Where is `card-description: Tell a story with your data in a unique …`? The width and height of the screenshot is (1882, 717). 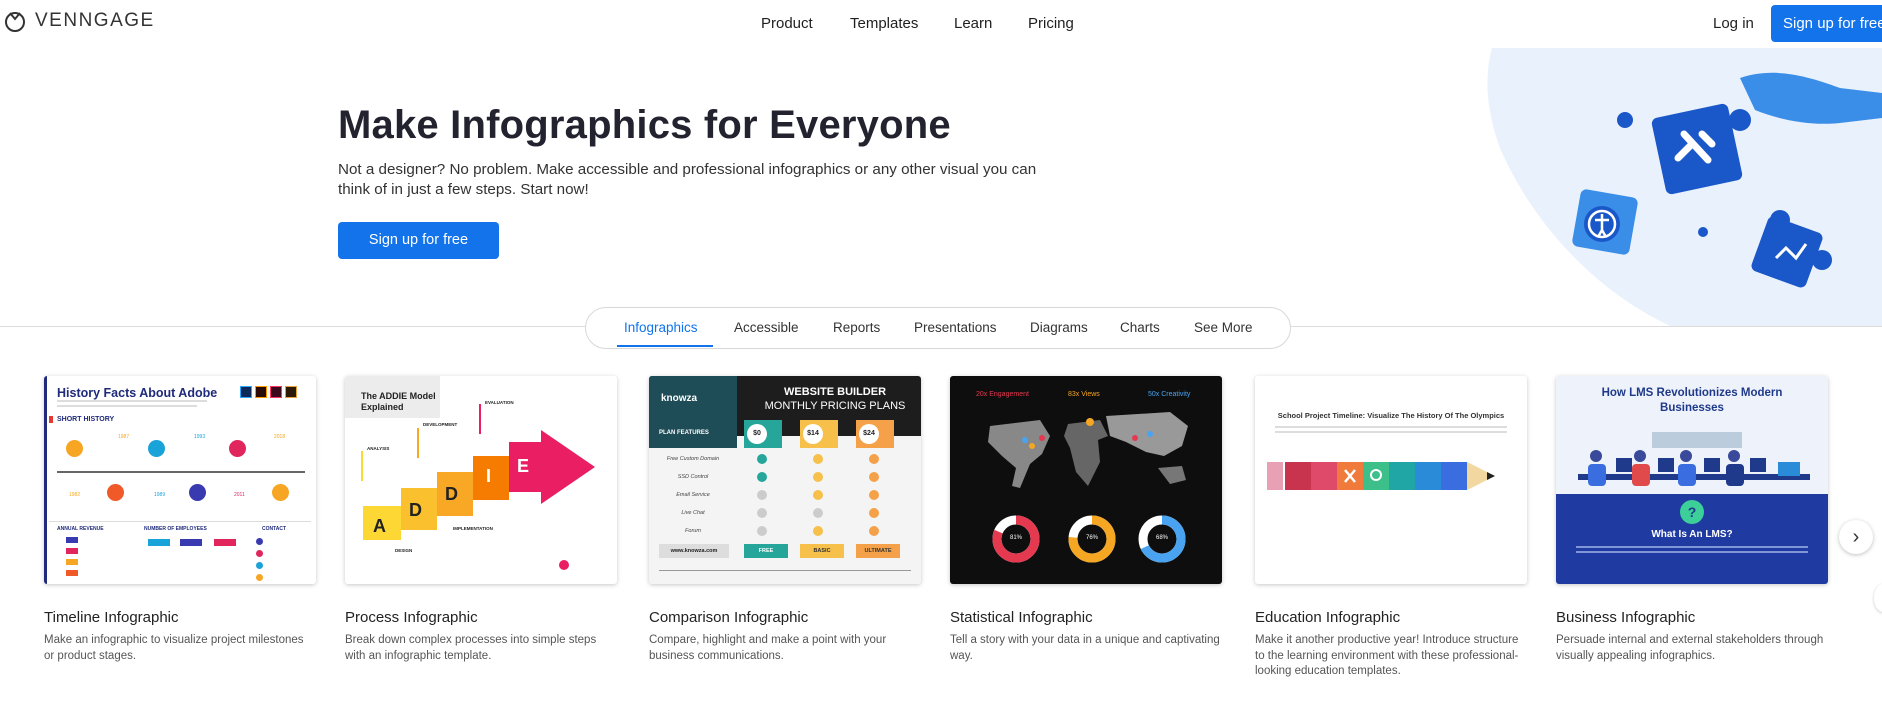
card-description: Tell a story with your data in a unique … is located at coordinates (1085, 648).